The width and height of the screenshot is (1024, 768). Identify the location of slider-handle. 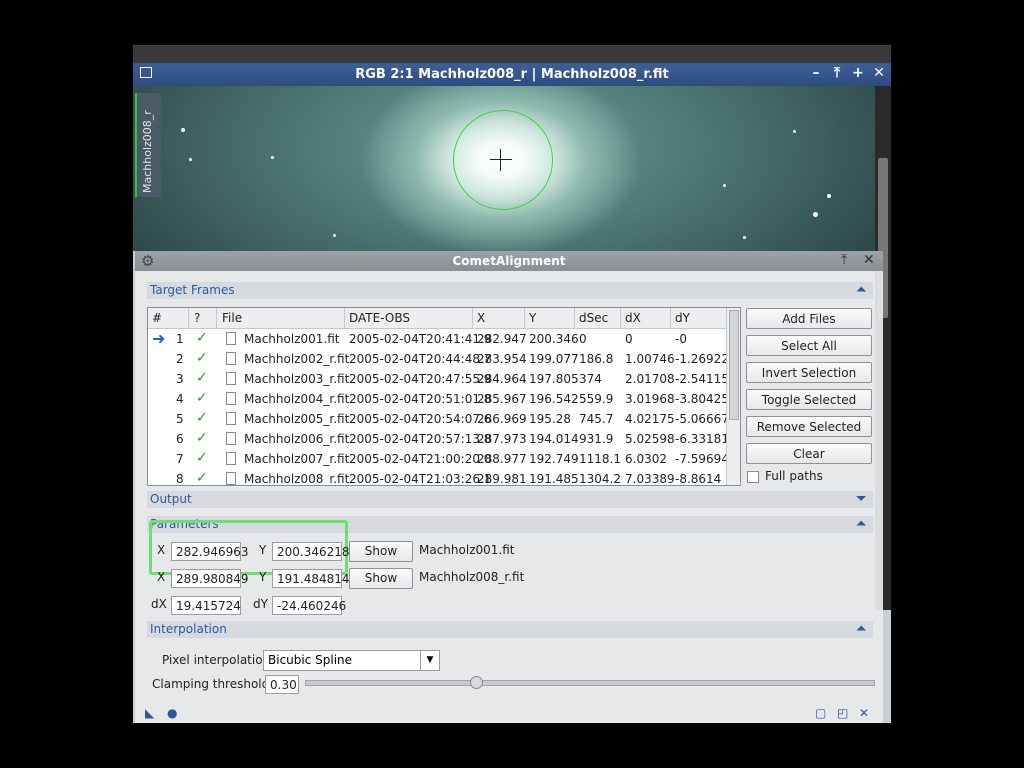
(477, 682).